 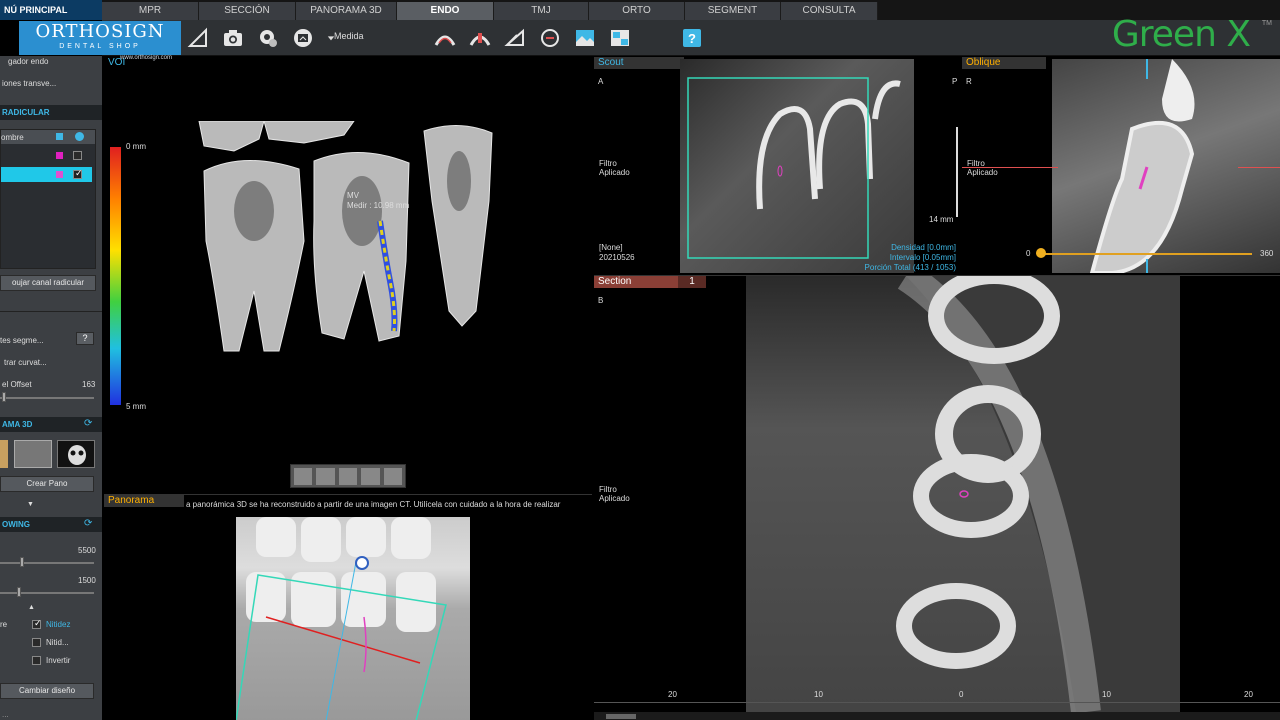 I want to click on window-level-slider, so click(x=47, y=593).